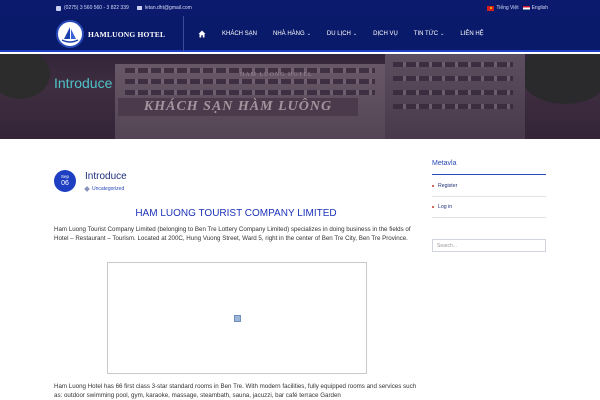 This screenshot has height=400, width=600. I want to click on nav-label: DU LỊCH, so click(338, 34).